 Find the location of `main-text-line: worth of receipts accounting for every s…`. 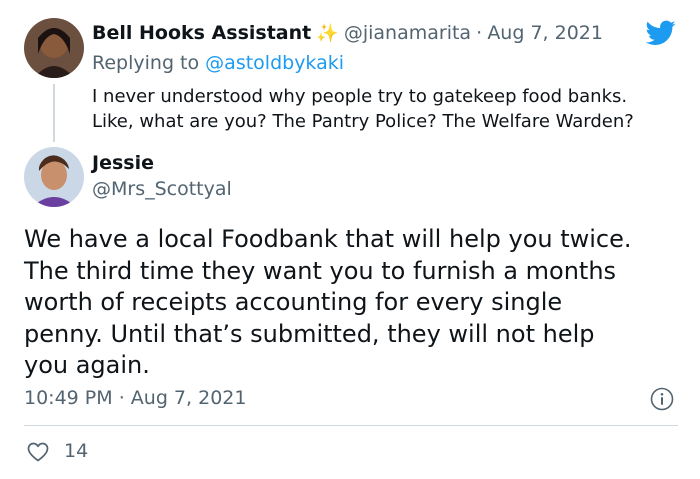

main-text-line: worth of receipts accounting for every s… is located at coordinates (293, 302).